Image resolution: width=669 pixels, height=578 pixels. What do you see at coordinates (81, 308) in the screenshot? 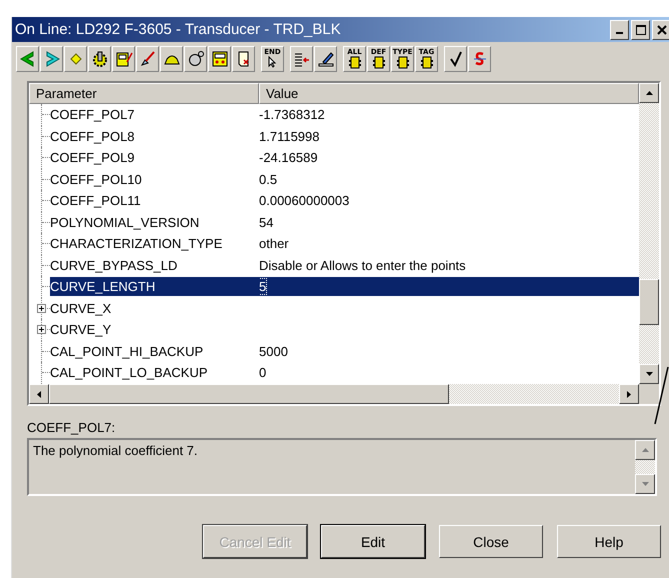
I see `parameter-name: CURVE_X` at bounding box center [81, 308].